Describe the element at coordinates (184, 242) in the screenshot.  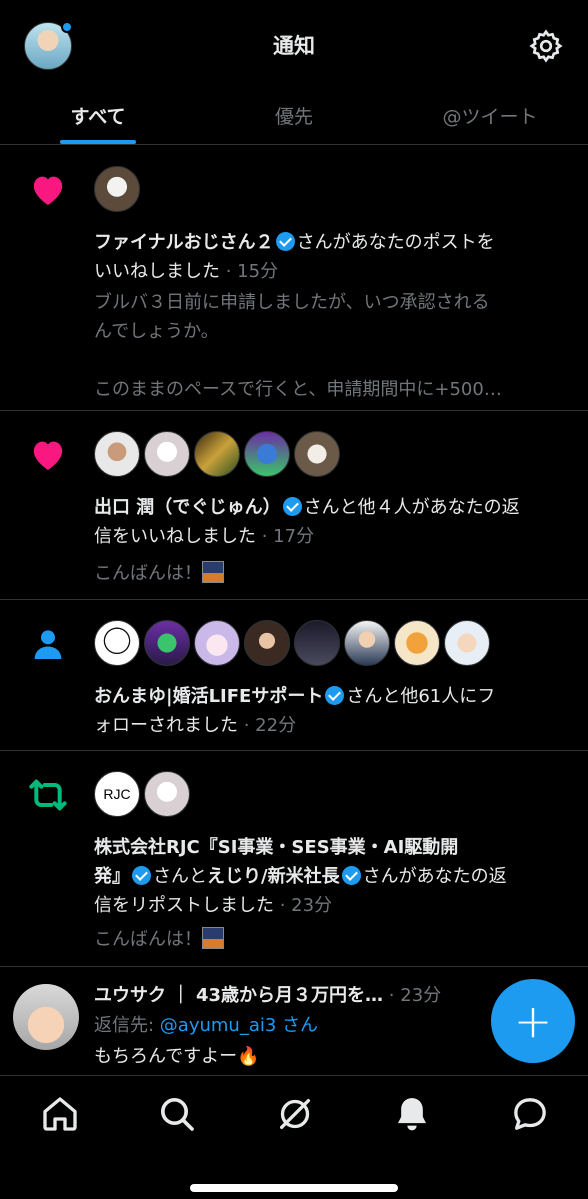
I see `user-name: ファイナルおじさん２` at that location.